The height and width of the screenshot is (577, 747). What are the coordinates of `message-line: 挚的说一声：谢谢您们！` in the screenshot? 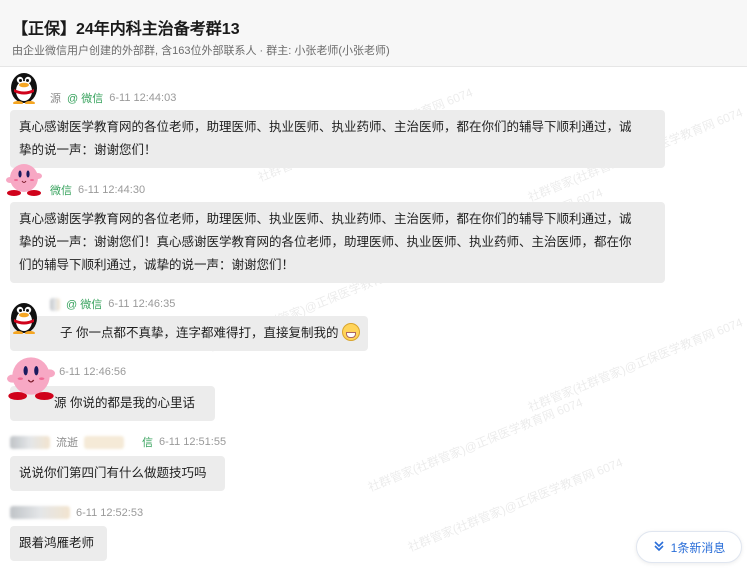 It's located at (88, 150).